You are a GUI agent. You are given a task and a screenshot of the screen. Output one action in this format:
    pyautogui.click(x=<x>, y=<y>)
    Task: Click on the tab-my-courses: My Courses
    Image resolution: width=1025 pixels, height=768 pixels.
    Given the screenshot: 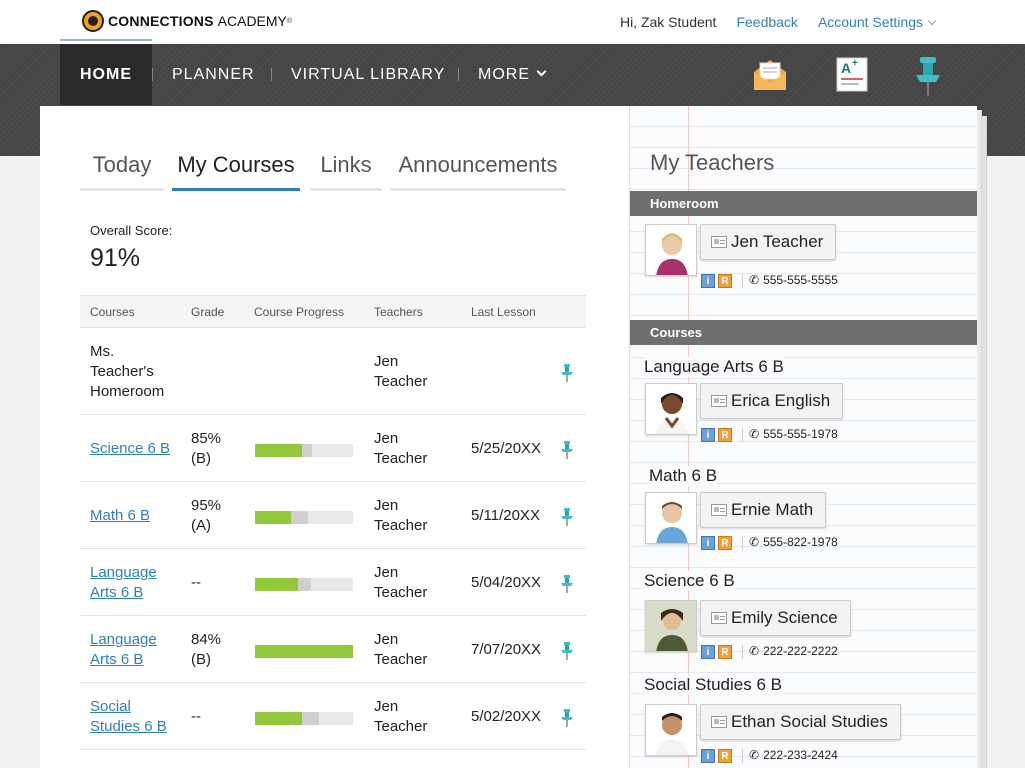 What is the action you would take?
    pyautogui.click(x=236, y=168)
    